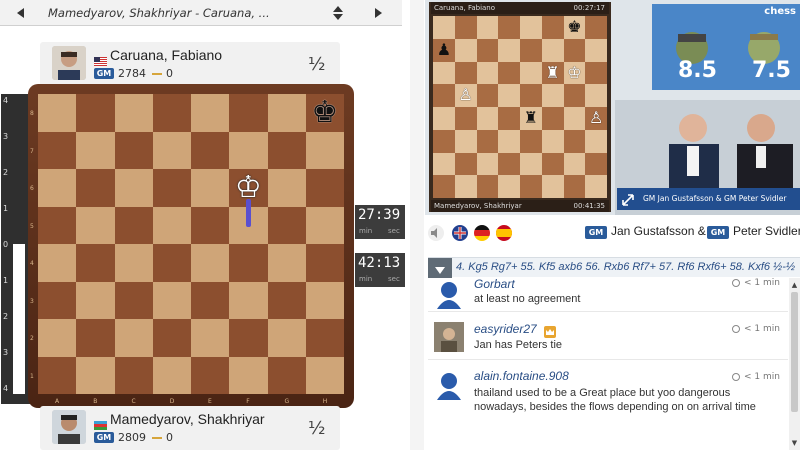  I want to click on photo-avatar-icon, so click(449, 337).